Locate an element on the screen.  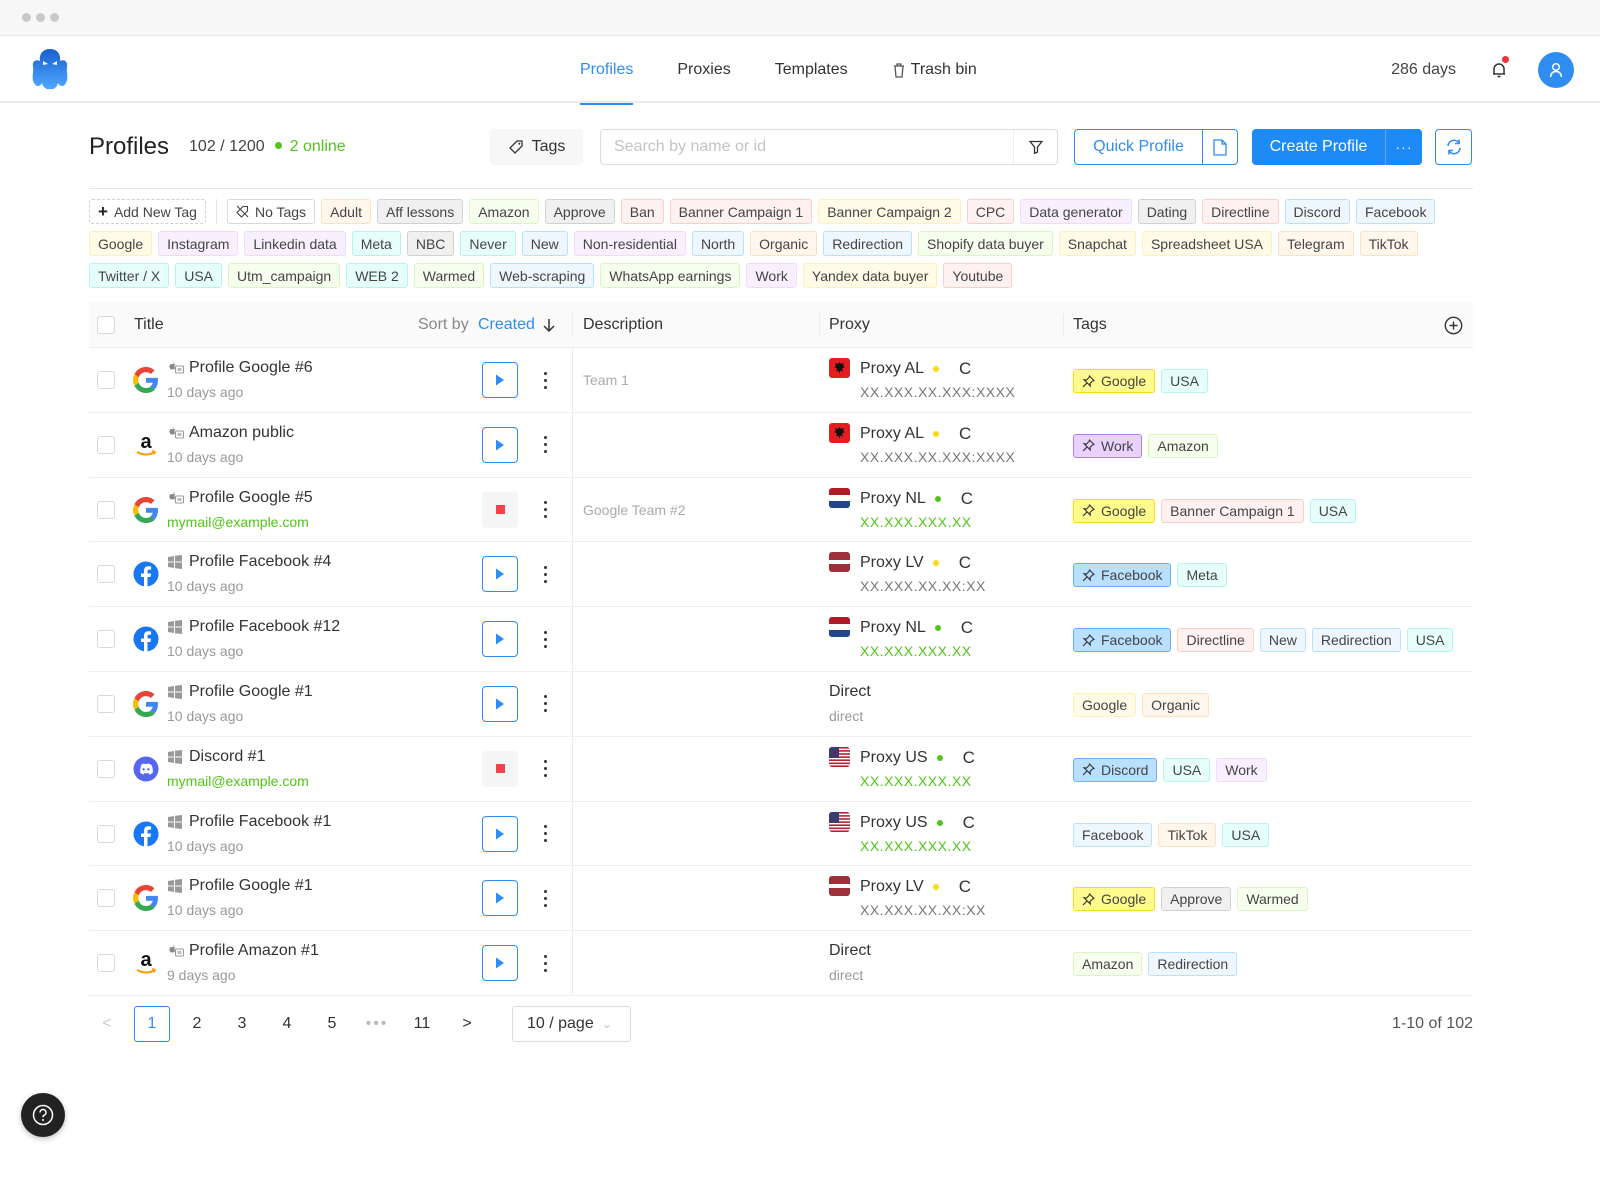
select-all-checkbox is located at coordinates (106, 324).